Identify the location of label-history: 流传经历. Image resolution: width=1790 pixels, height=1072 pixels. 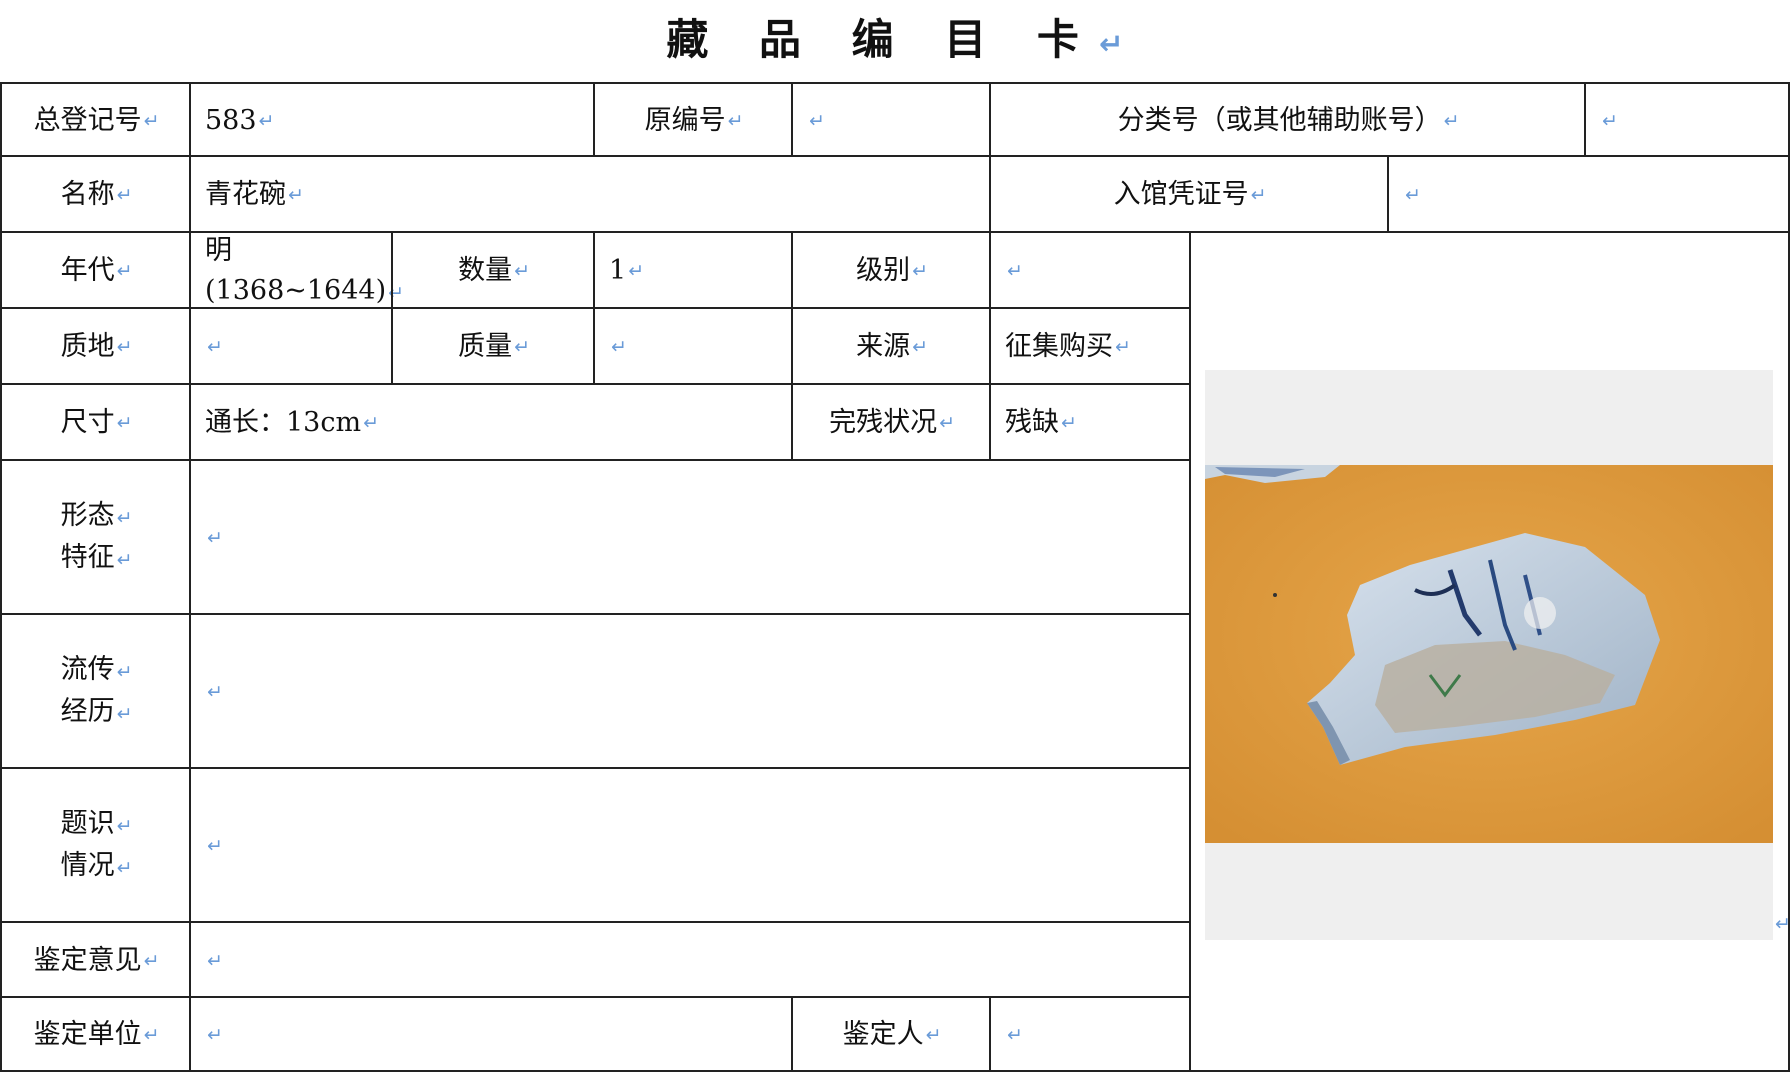
(95, 691).